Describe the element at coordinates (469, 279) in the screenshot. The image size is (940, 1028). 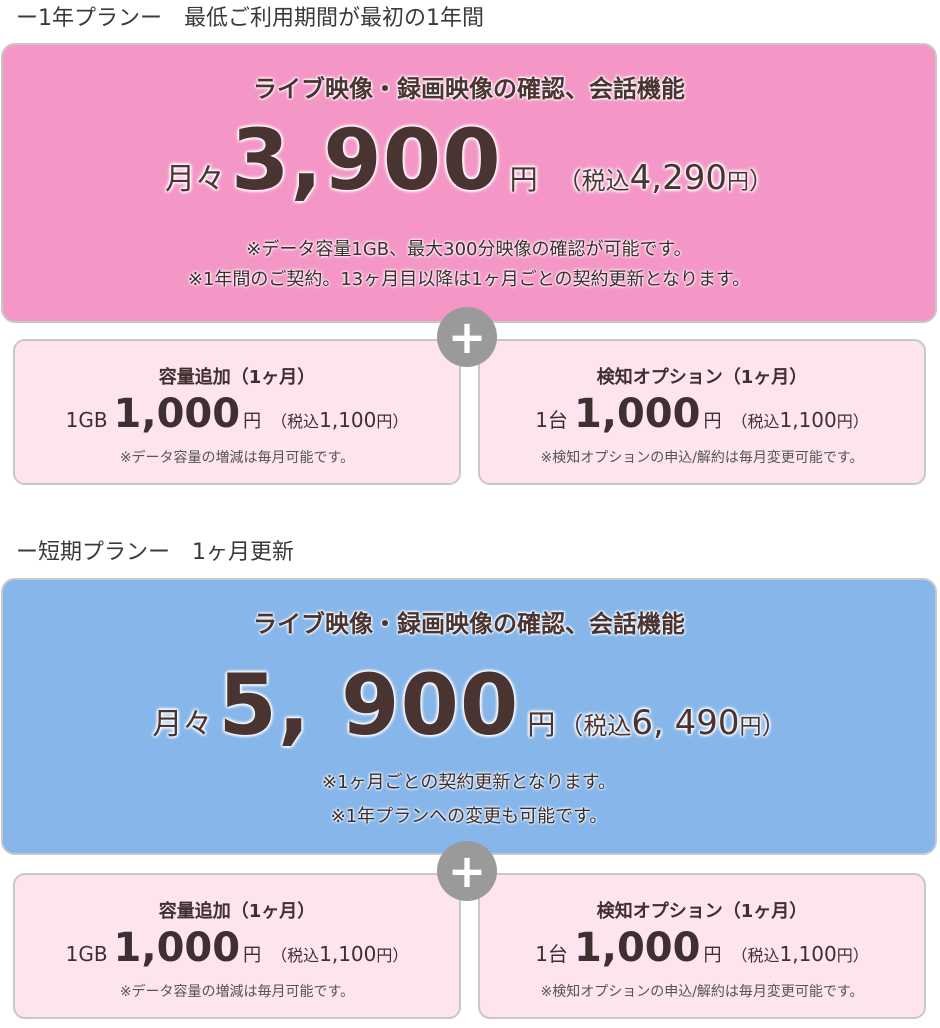
I see `plan-note: ※1年間のご契約。13ヶ月目以降は1ヶ月ごとの契約更新となります。` at that location.